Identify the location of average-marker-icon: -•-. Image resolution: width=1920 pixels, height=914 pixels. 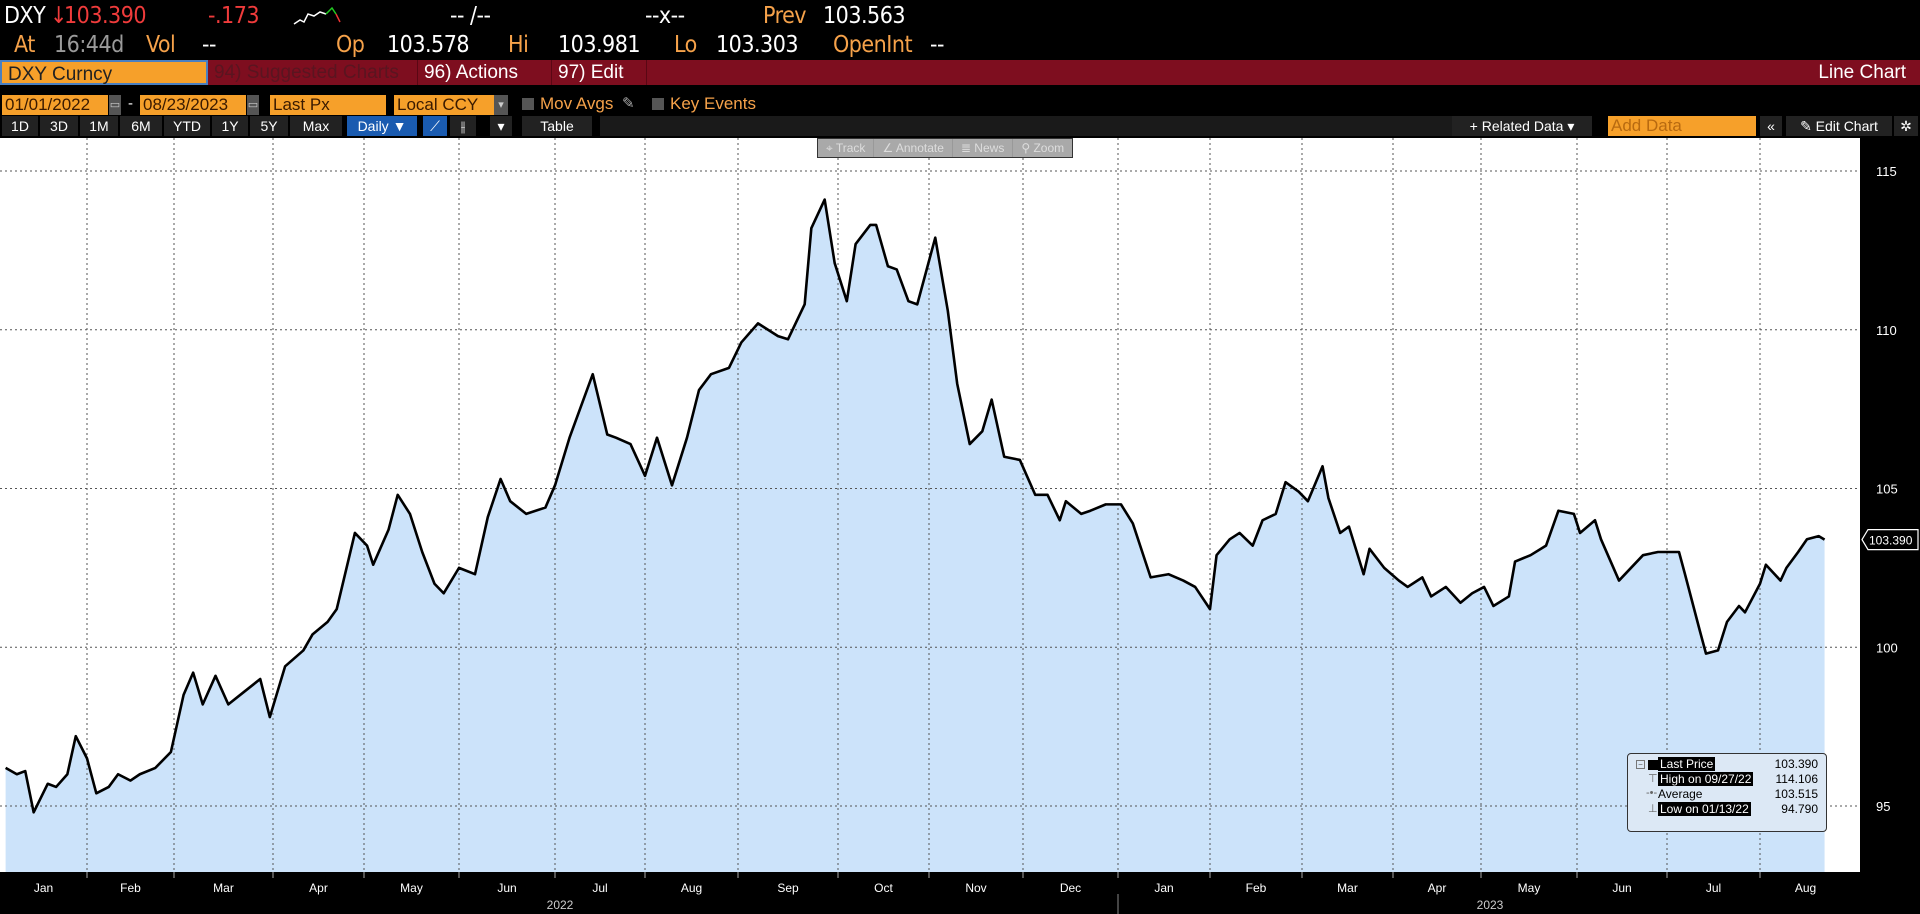
(1652, 793).